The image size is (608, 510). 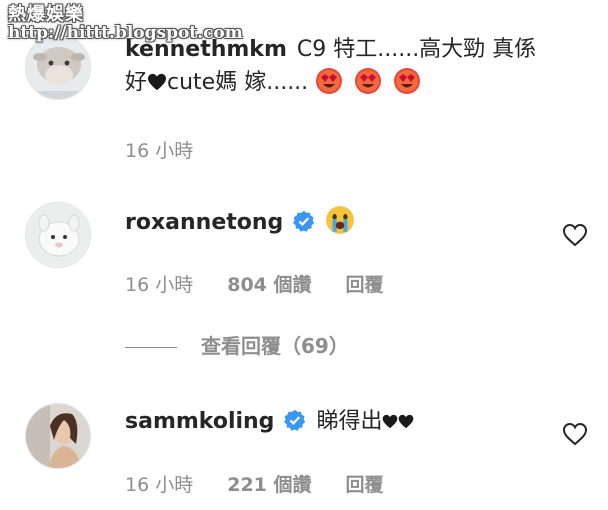 I want to click on comment-meta: 16 小時 221 個讚 回覆, so click(x=271, y=483).